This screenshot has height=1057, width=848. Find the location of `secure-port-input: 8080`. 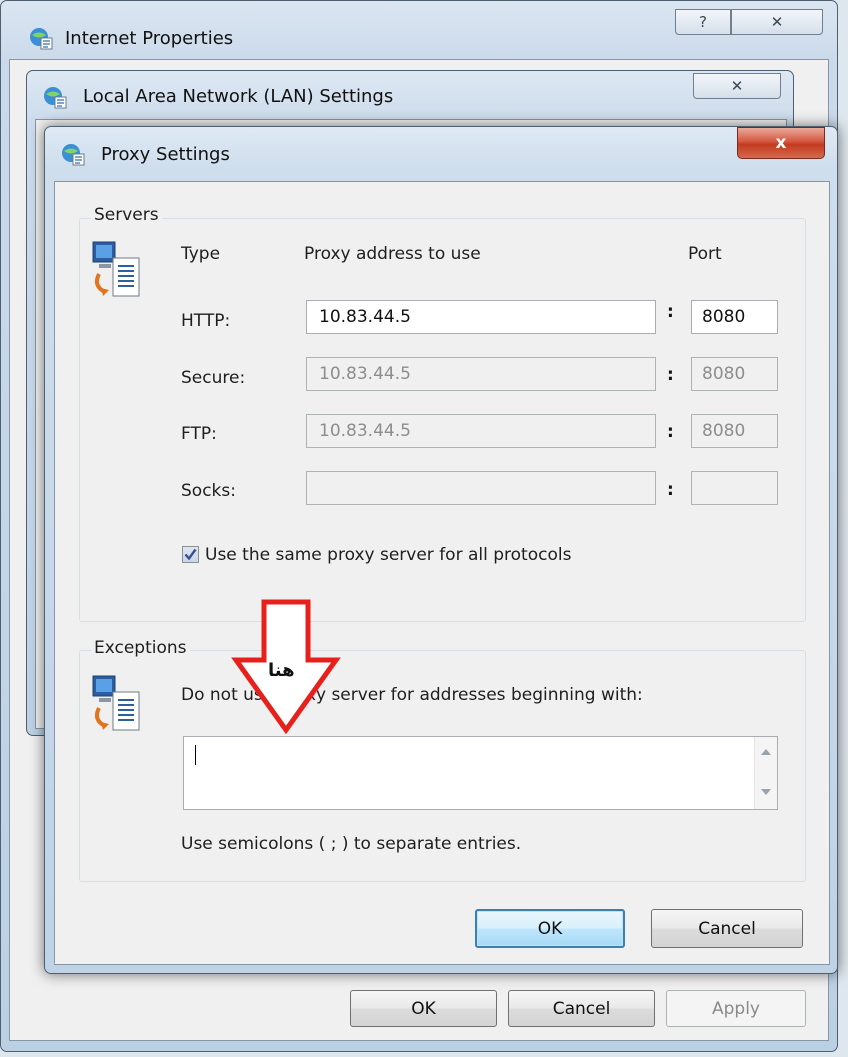

secure-port-input: 8080 is located at coordinates (734, 374).